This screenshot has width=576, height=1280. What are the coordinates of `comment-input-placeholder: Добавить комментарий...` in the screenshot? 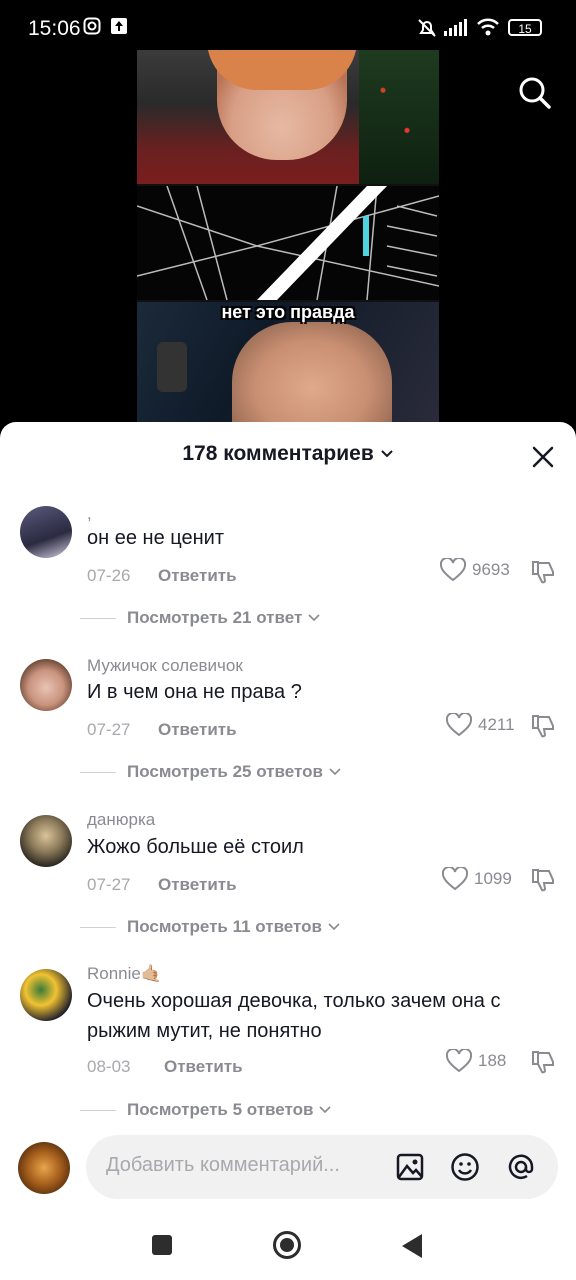 It's located at (223, 1165).